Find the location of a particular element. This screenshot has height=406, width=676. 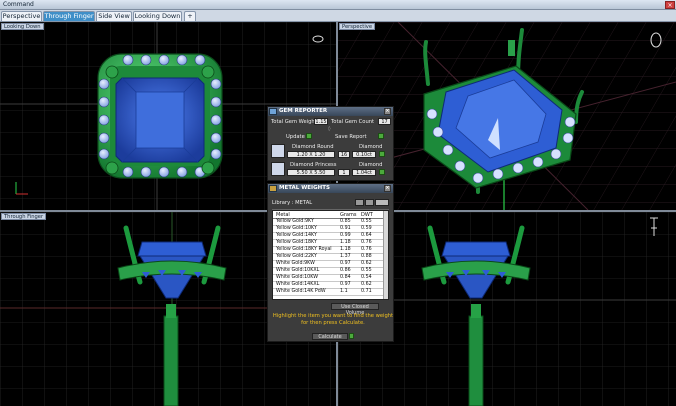

gem-type-1: Diamond is located at coordinates (371, 147).